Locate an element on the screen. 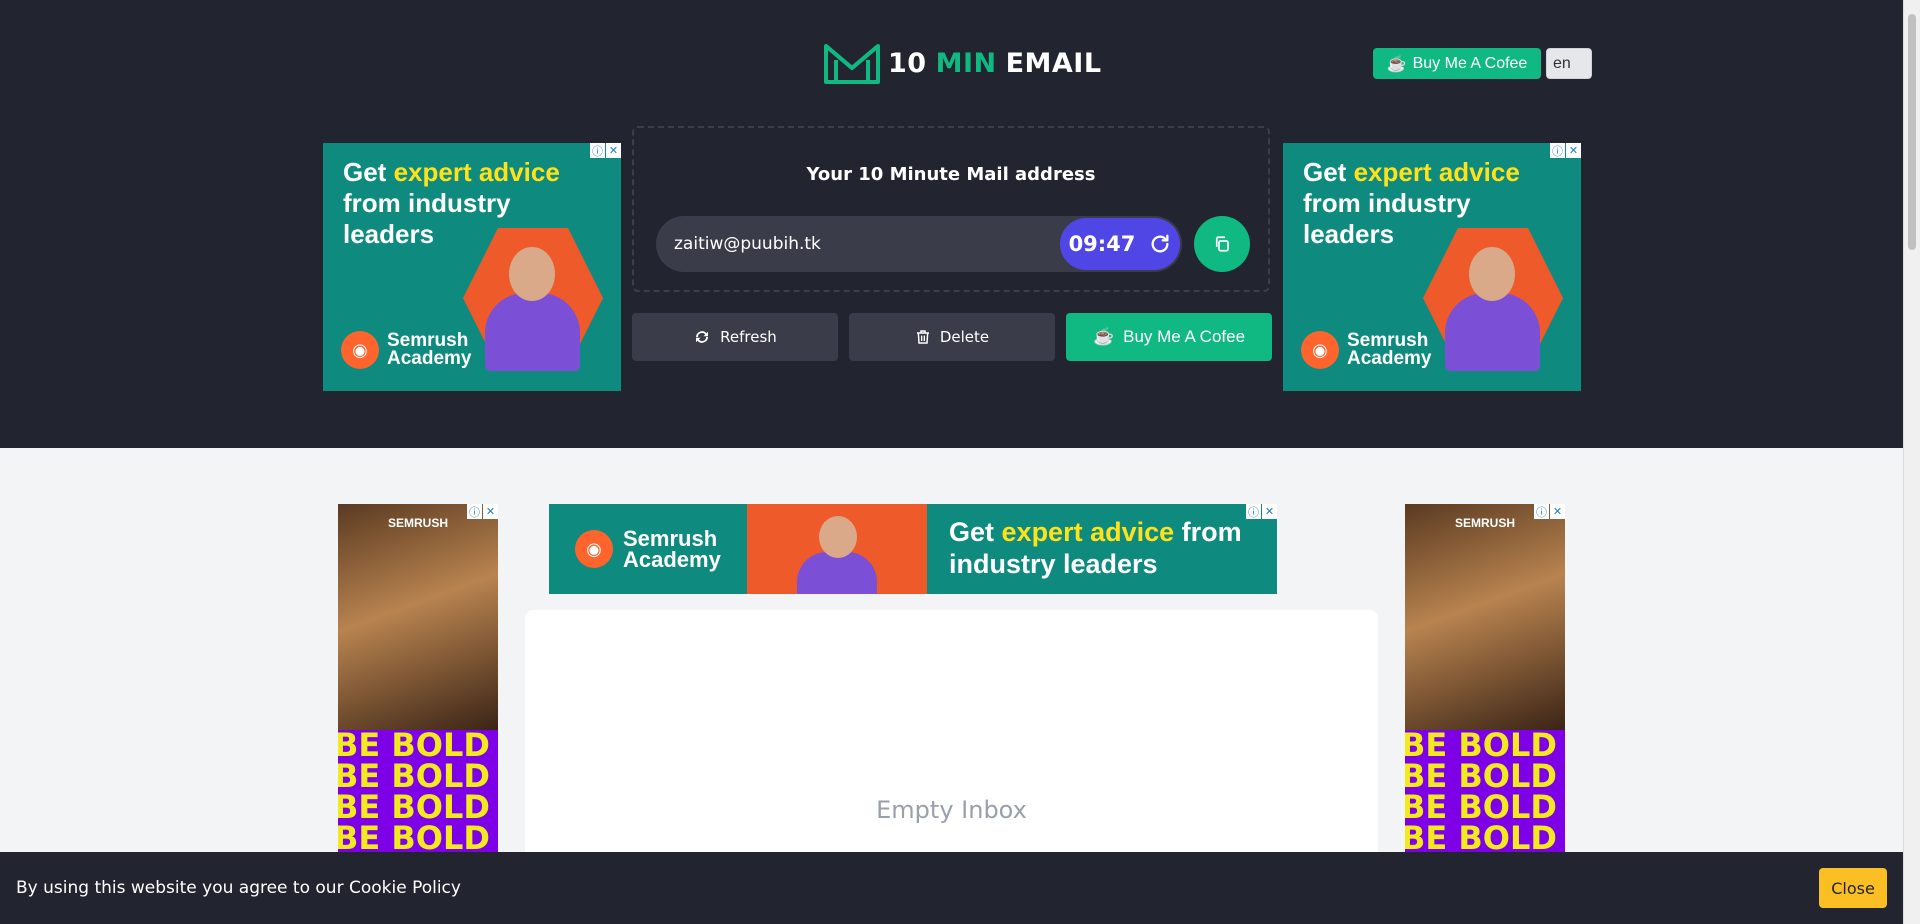 The width and height of the screenshot is (1920, 924). language-select-value: en is located at coordinates (1562, 63).